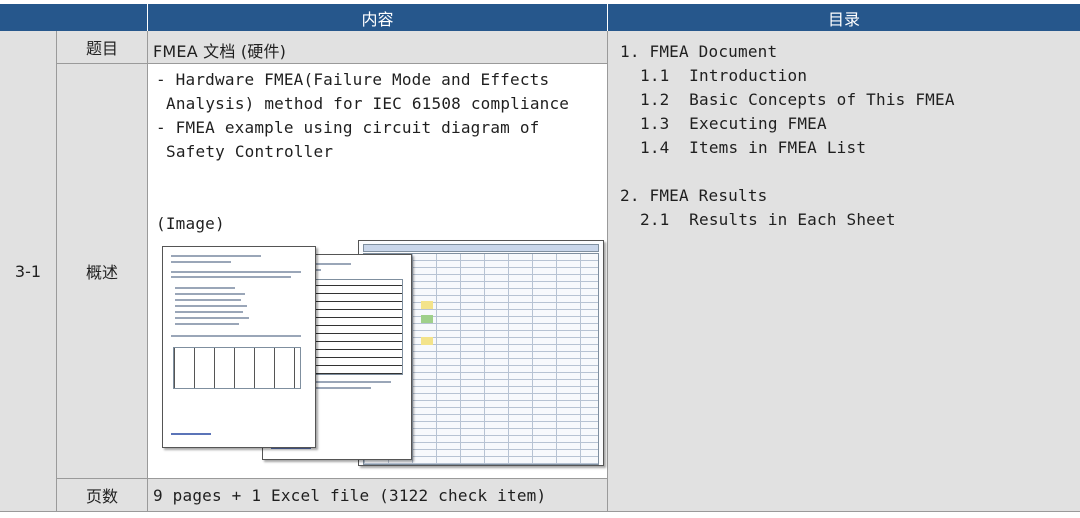 The height and width of the screenshot is (518, 1080). What do you see at coordinates (724, 75) in the screenshot?
I see `toc-item-1-1: 1.1 Introduction` at bounding box center [724, 75].